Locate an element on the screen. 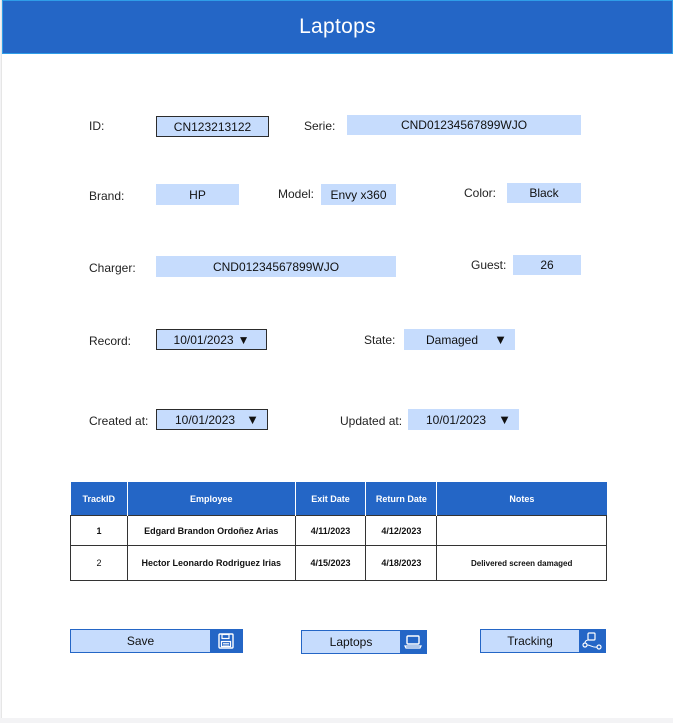  color-value: Black is located at coordinates (544, 193).